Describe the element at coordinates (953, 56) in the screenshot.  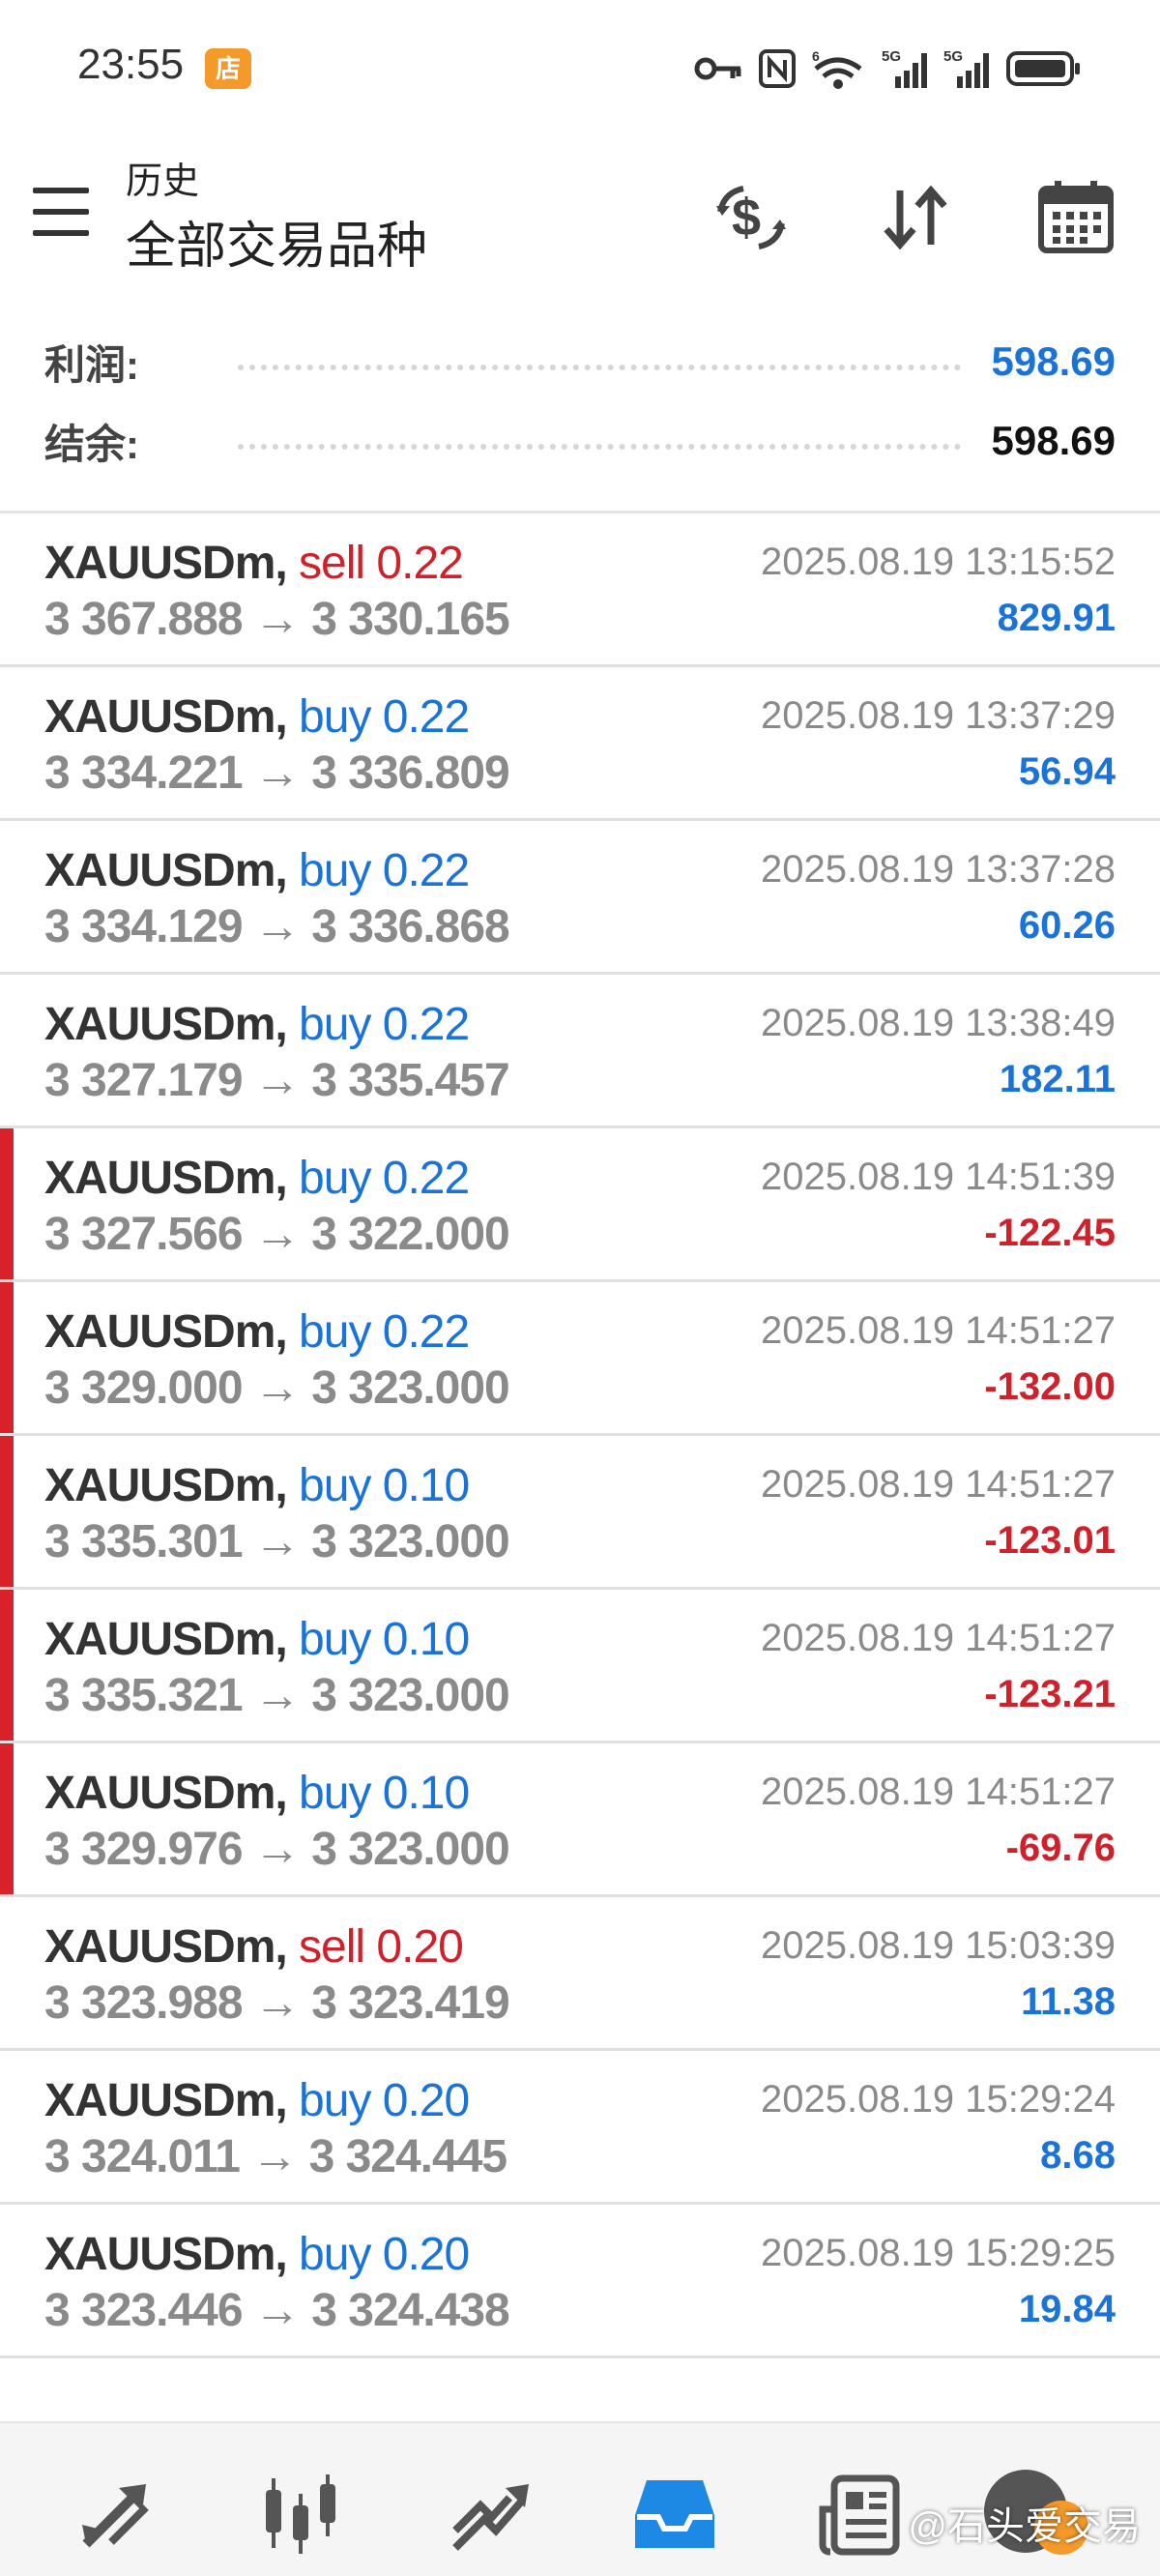
I see `net2-label: 5G` at that location.